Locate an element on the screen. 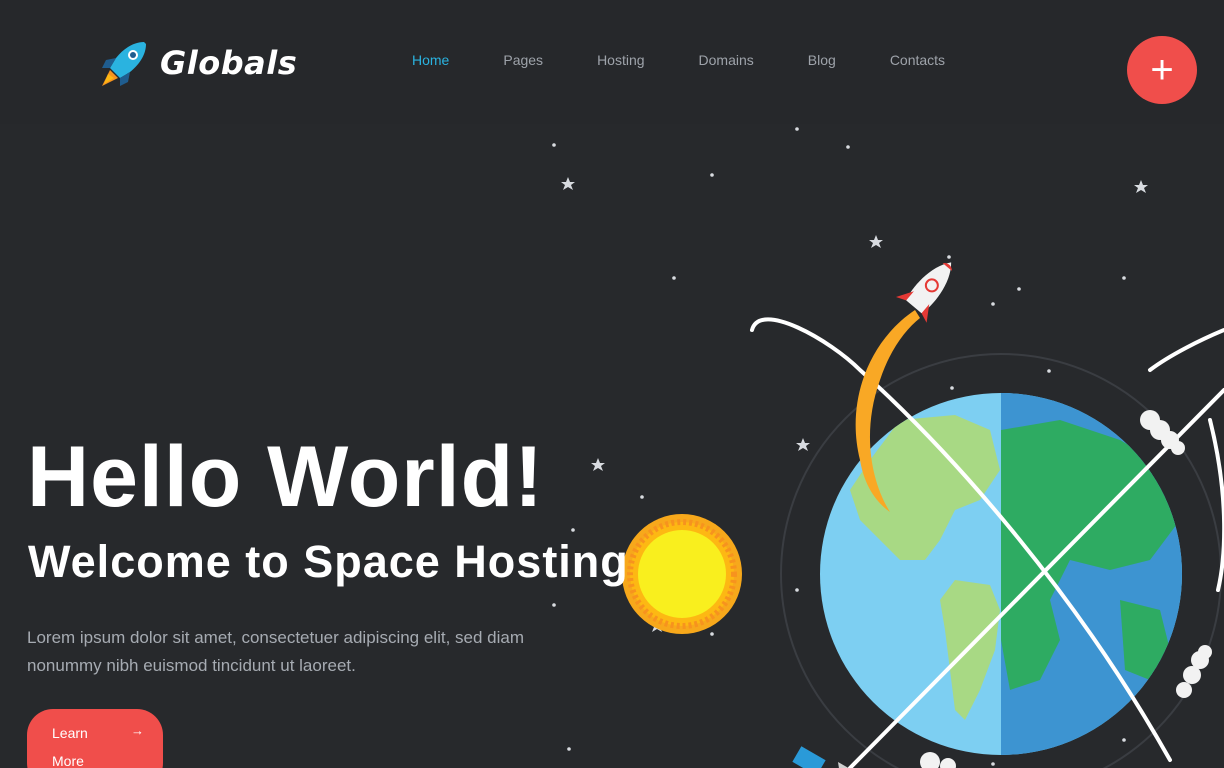 The image size is (1224, 768). rocket-icon is located at coordinates (124, 64).